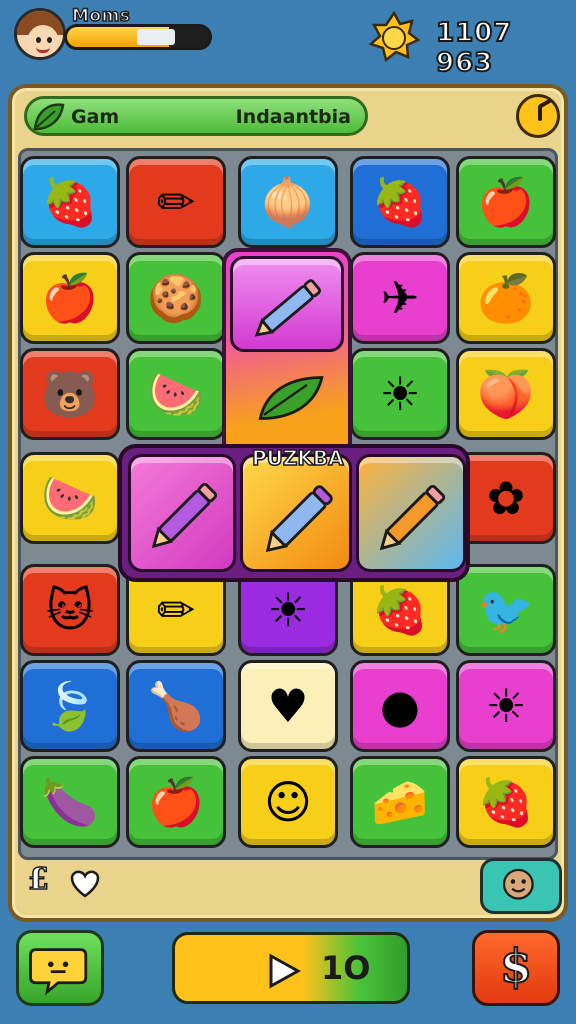  I want to click on raspberry-icon: 🍓, so click(70, 201).